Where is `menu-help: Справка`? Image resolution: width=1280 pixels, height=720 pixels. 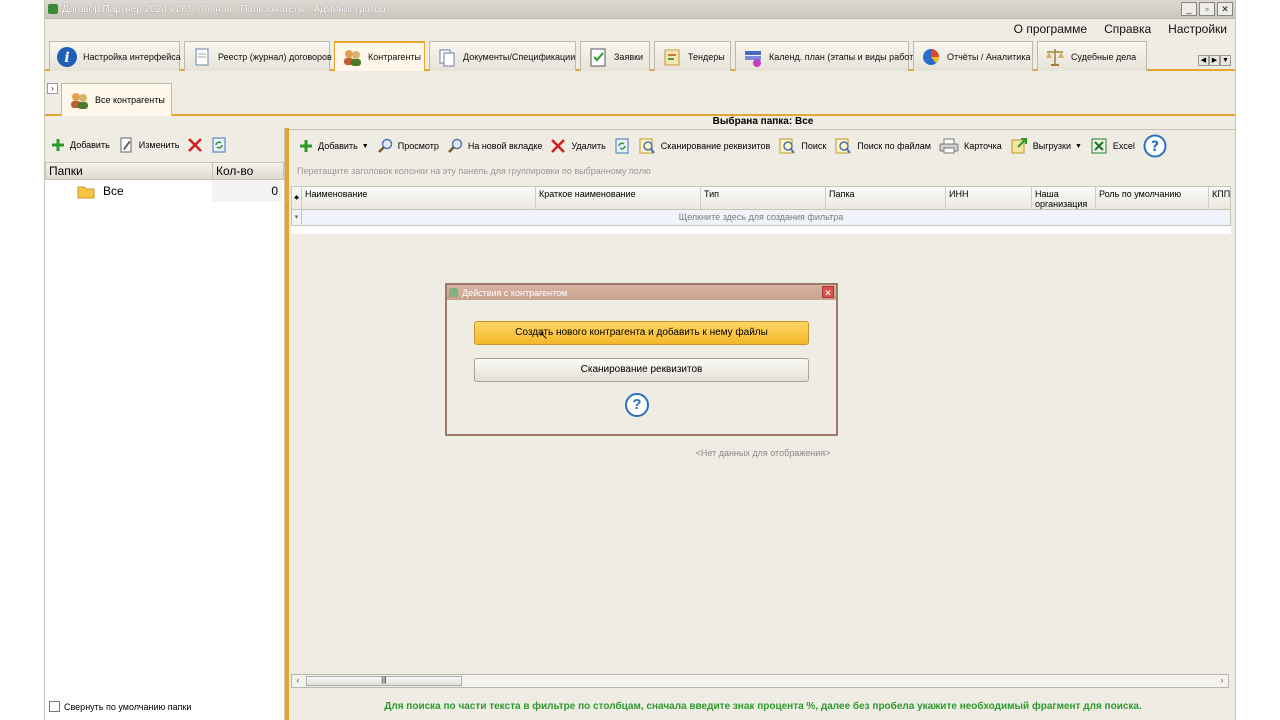 menu-help: Справка is located at coordinates (1127, 29).